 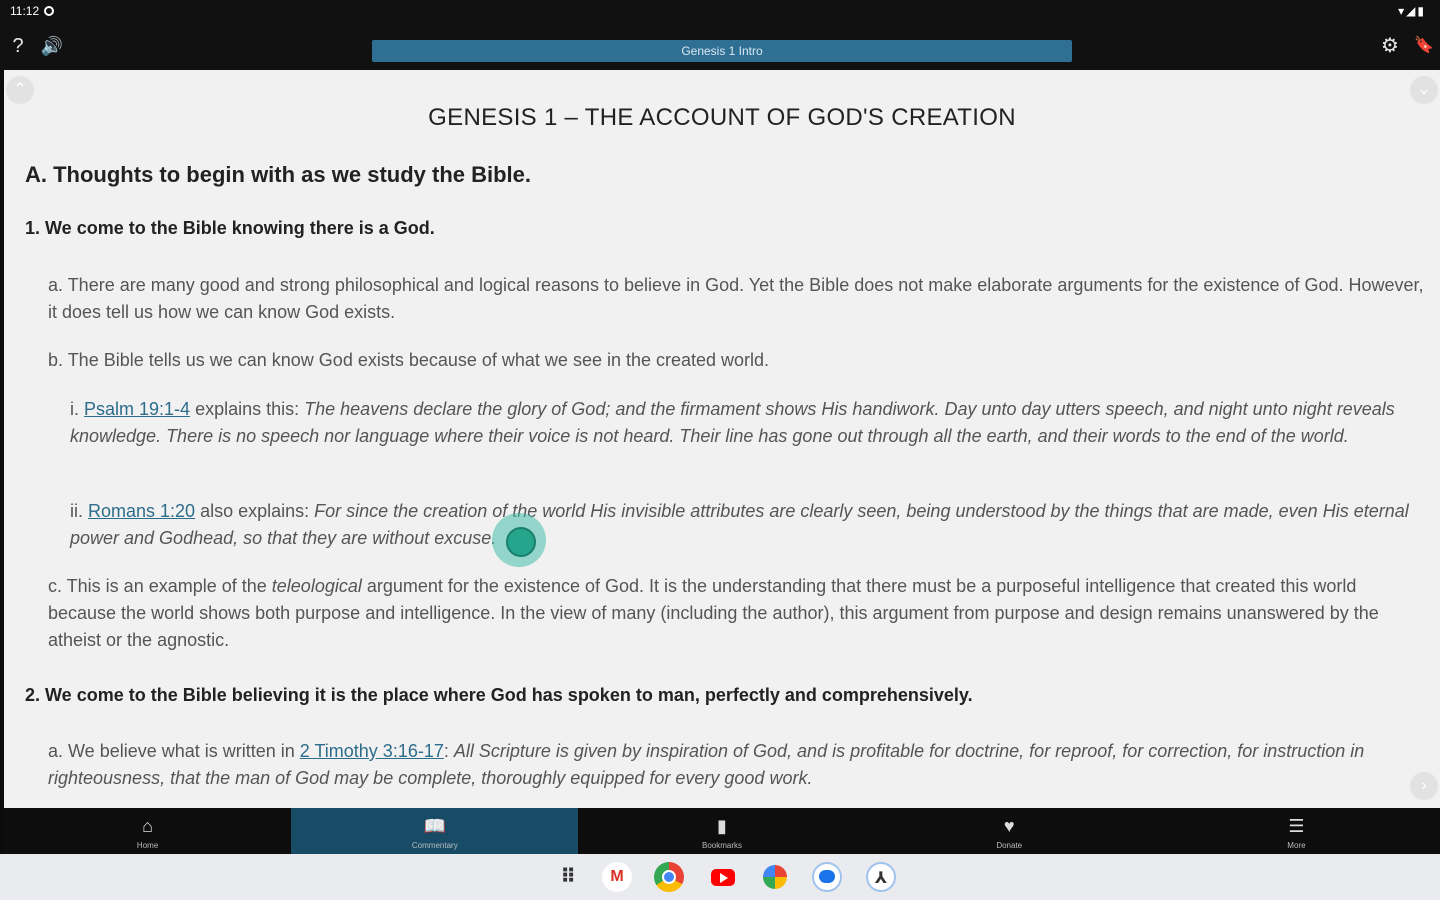 What do you see at coordinates (148, 826) in the screenshot?
I see `home-icon: ⌂` at bounding box center [148, 826].